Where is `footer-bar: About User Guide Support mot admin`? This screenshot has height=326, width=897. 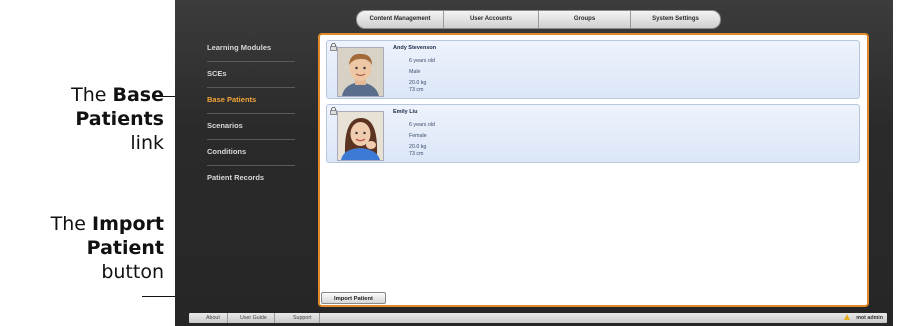 footer-bar: About User Guide Support mot admin is located at coordinates (538, 318).